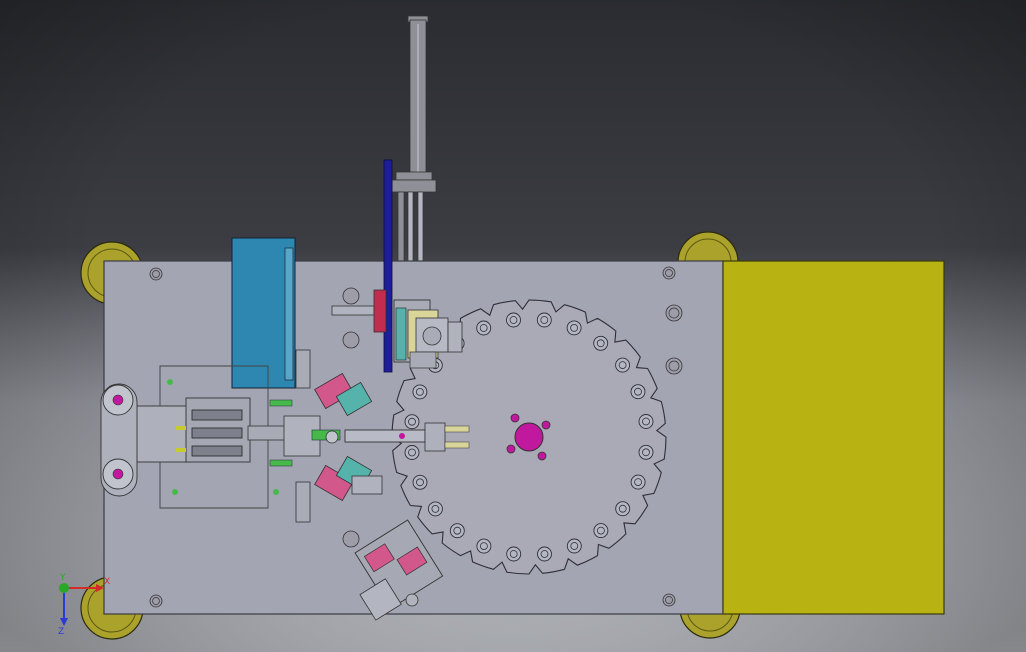 The height and width of the screenshot is (652, 1026). I want to click on axis-y-label: Y, so click(62, 578).